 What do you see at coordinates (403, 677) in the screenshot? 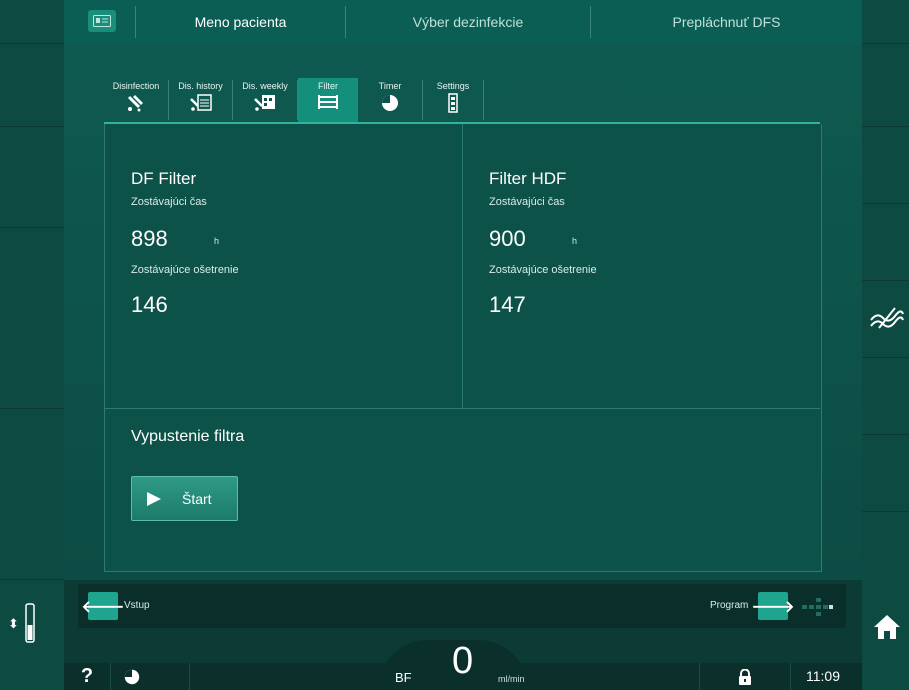
I see `bf-label: BF` at bounding box center [403, 677].